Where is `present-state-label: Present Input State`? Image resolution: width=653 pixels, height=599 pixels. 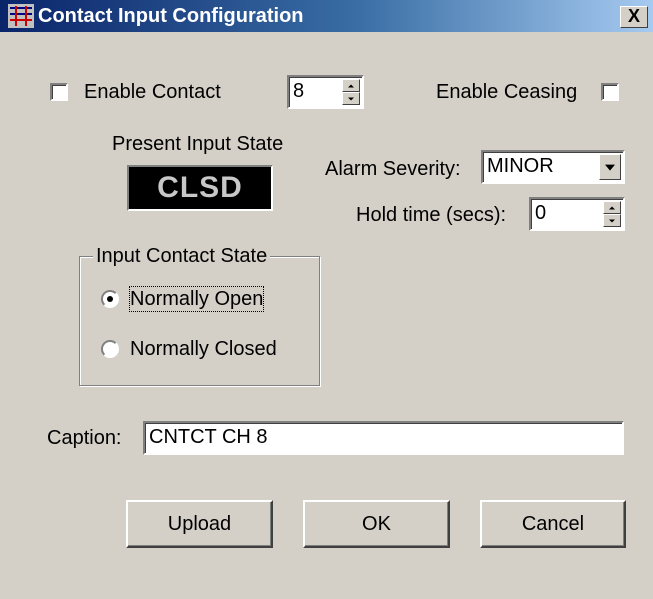 present-state-label: Present Input State is located at coordinates (198, 144).